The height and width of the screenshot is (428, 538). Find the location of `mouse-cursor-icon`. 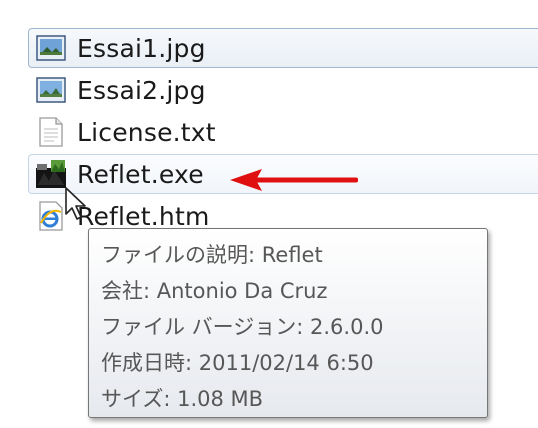

mouse-cursor-icon is located at coordinates (75, 203).